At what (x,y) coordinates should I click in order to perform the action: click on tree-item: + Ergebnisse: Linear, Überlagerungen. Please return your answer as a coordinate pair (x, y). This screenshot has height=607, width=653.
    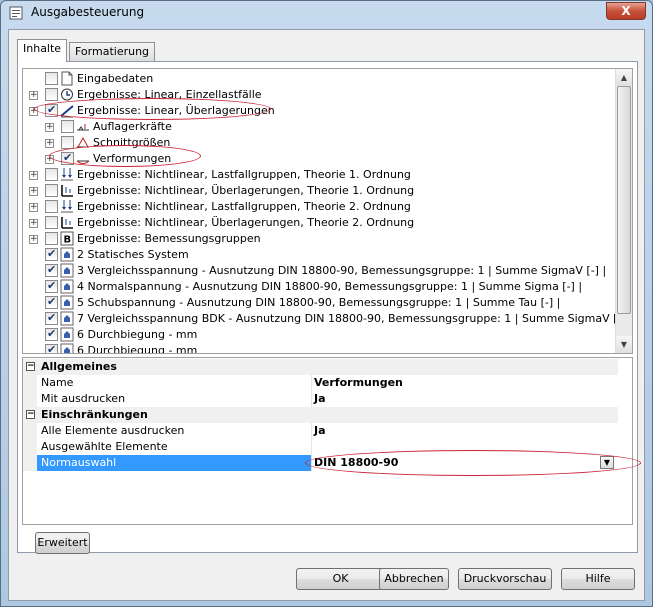
    Looking at the image, I should click on (318, 111).